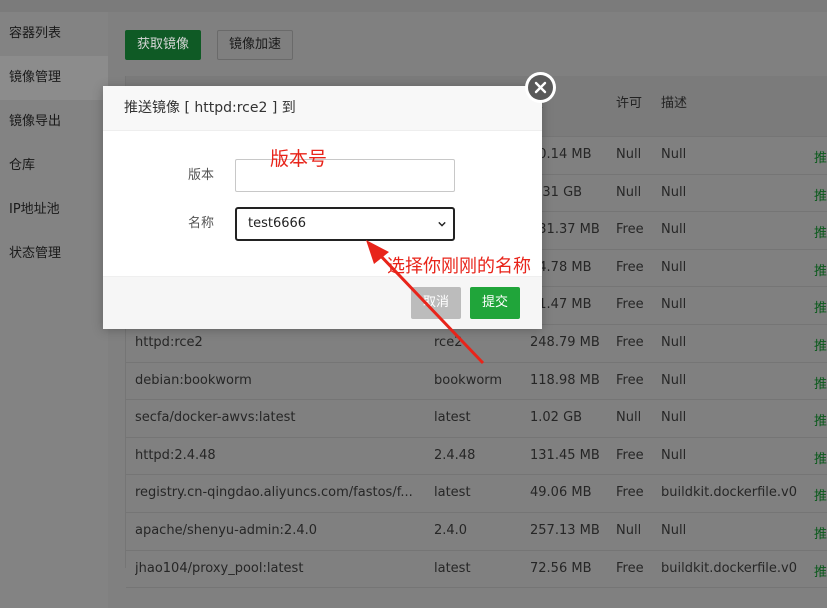 The width and height of the screenshot is (827, 608). What do you see at coordinates (345, 175) in the screenshot?
I see `version-input` at bounding box center [345, 175].